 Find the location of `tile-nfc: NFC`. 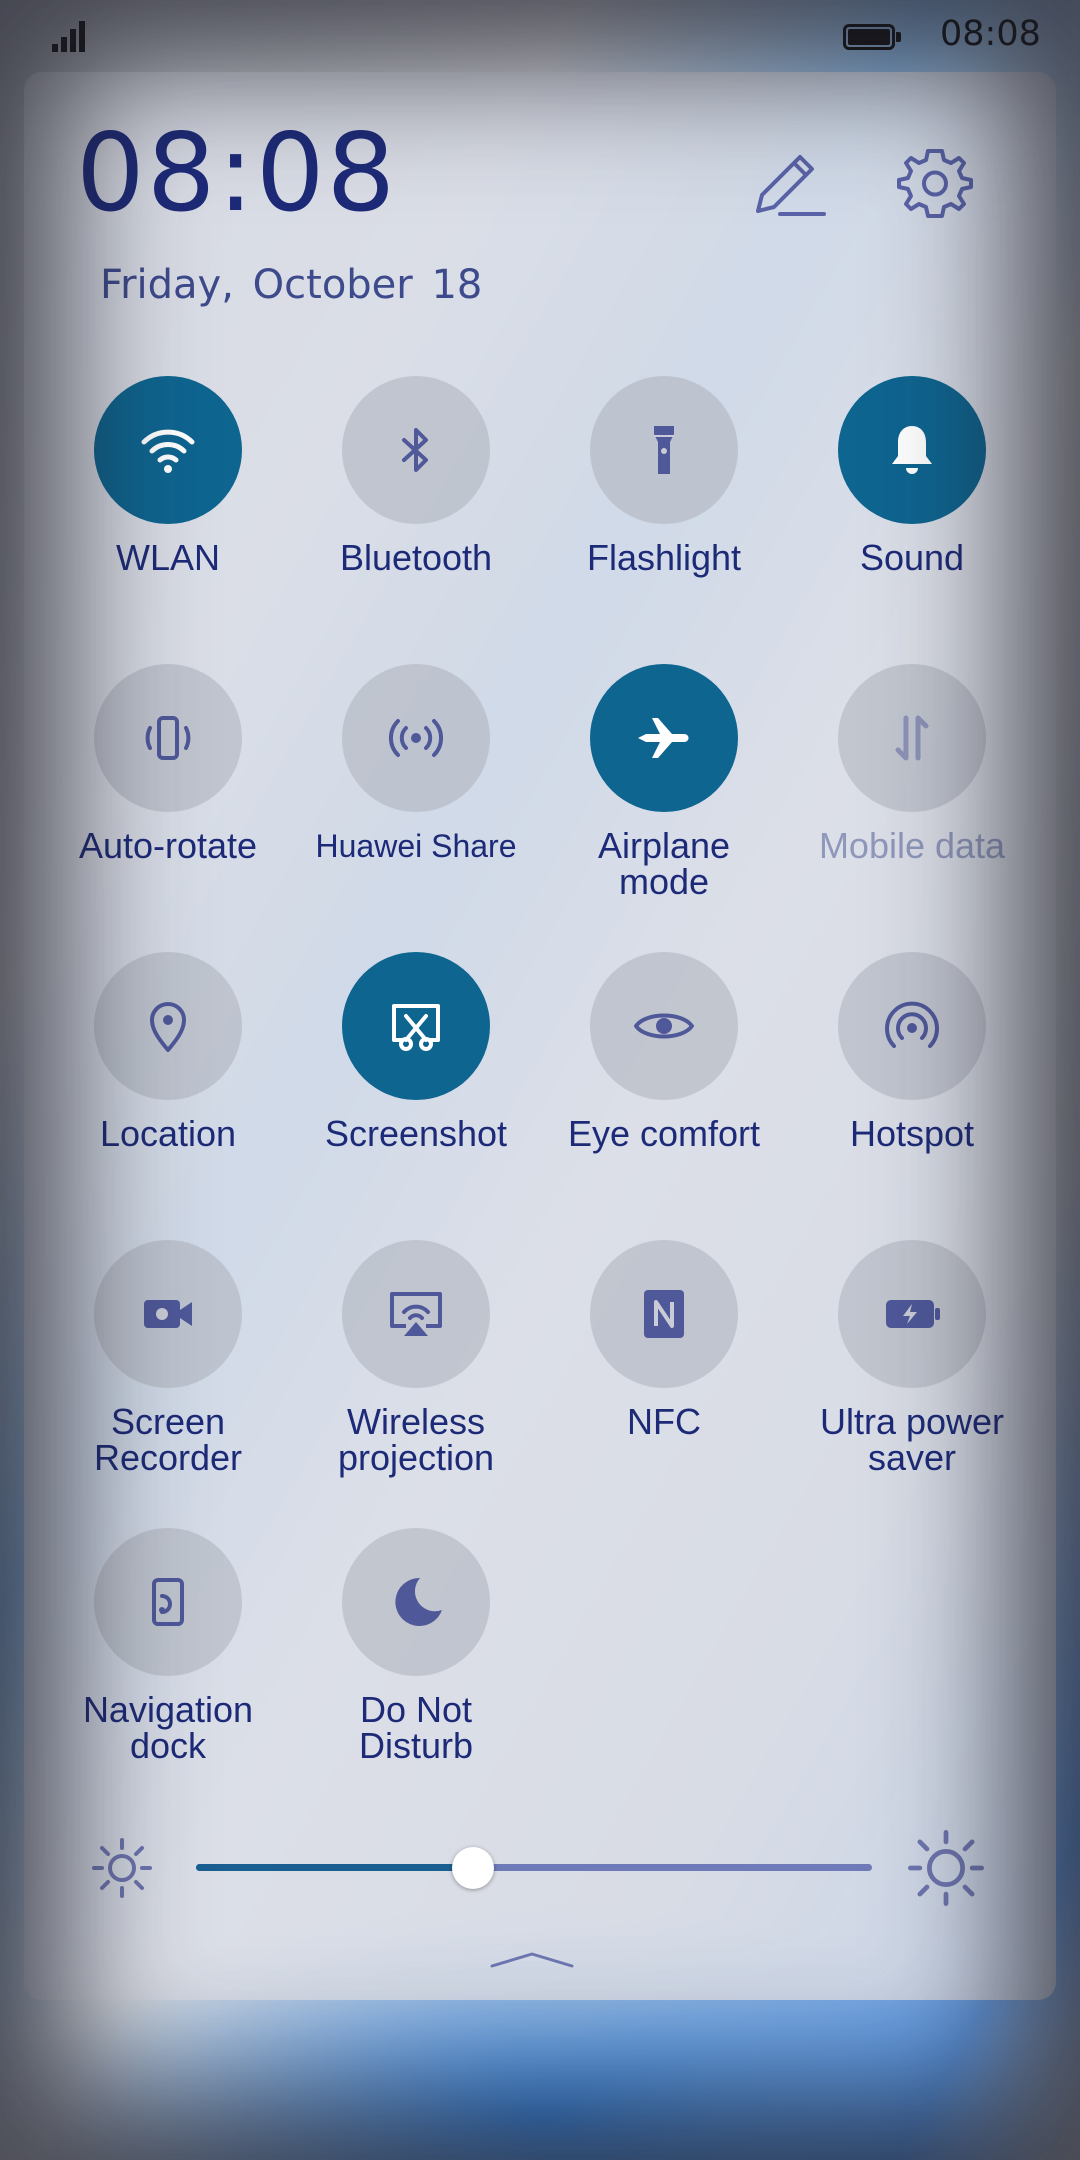

tile-nfc: NFC is located at coordinates (664, 1375).